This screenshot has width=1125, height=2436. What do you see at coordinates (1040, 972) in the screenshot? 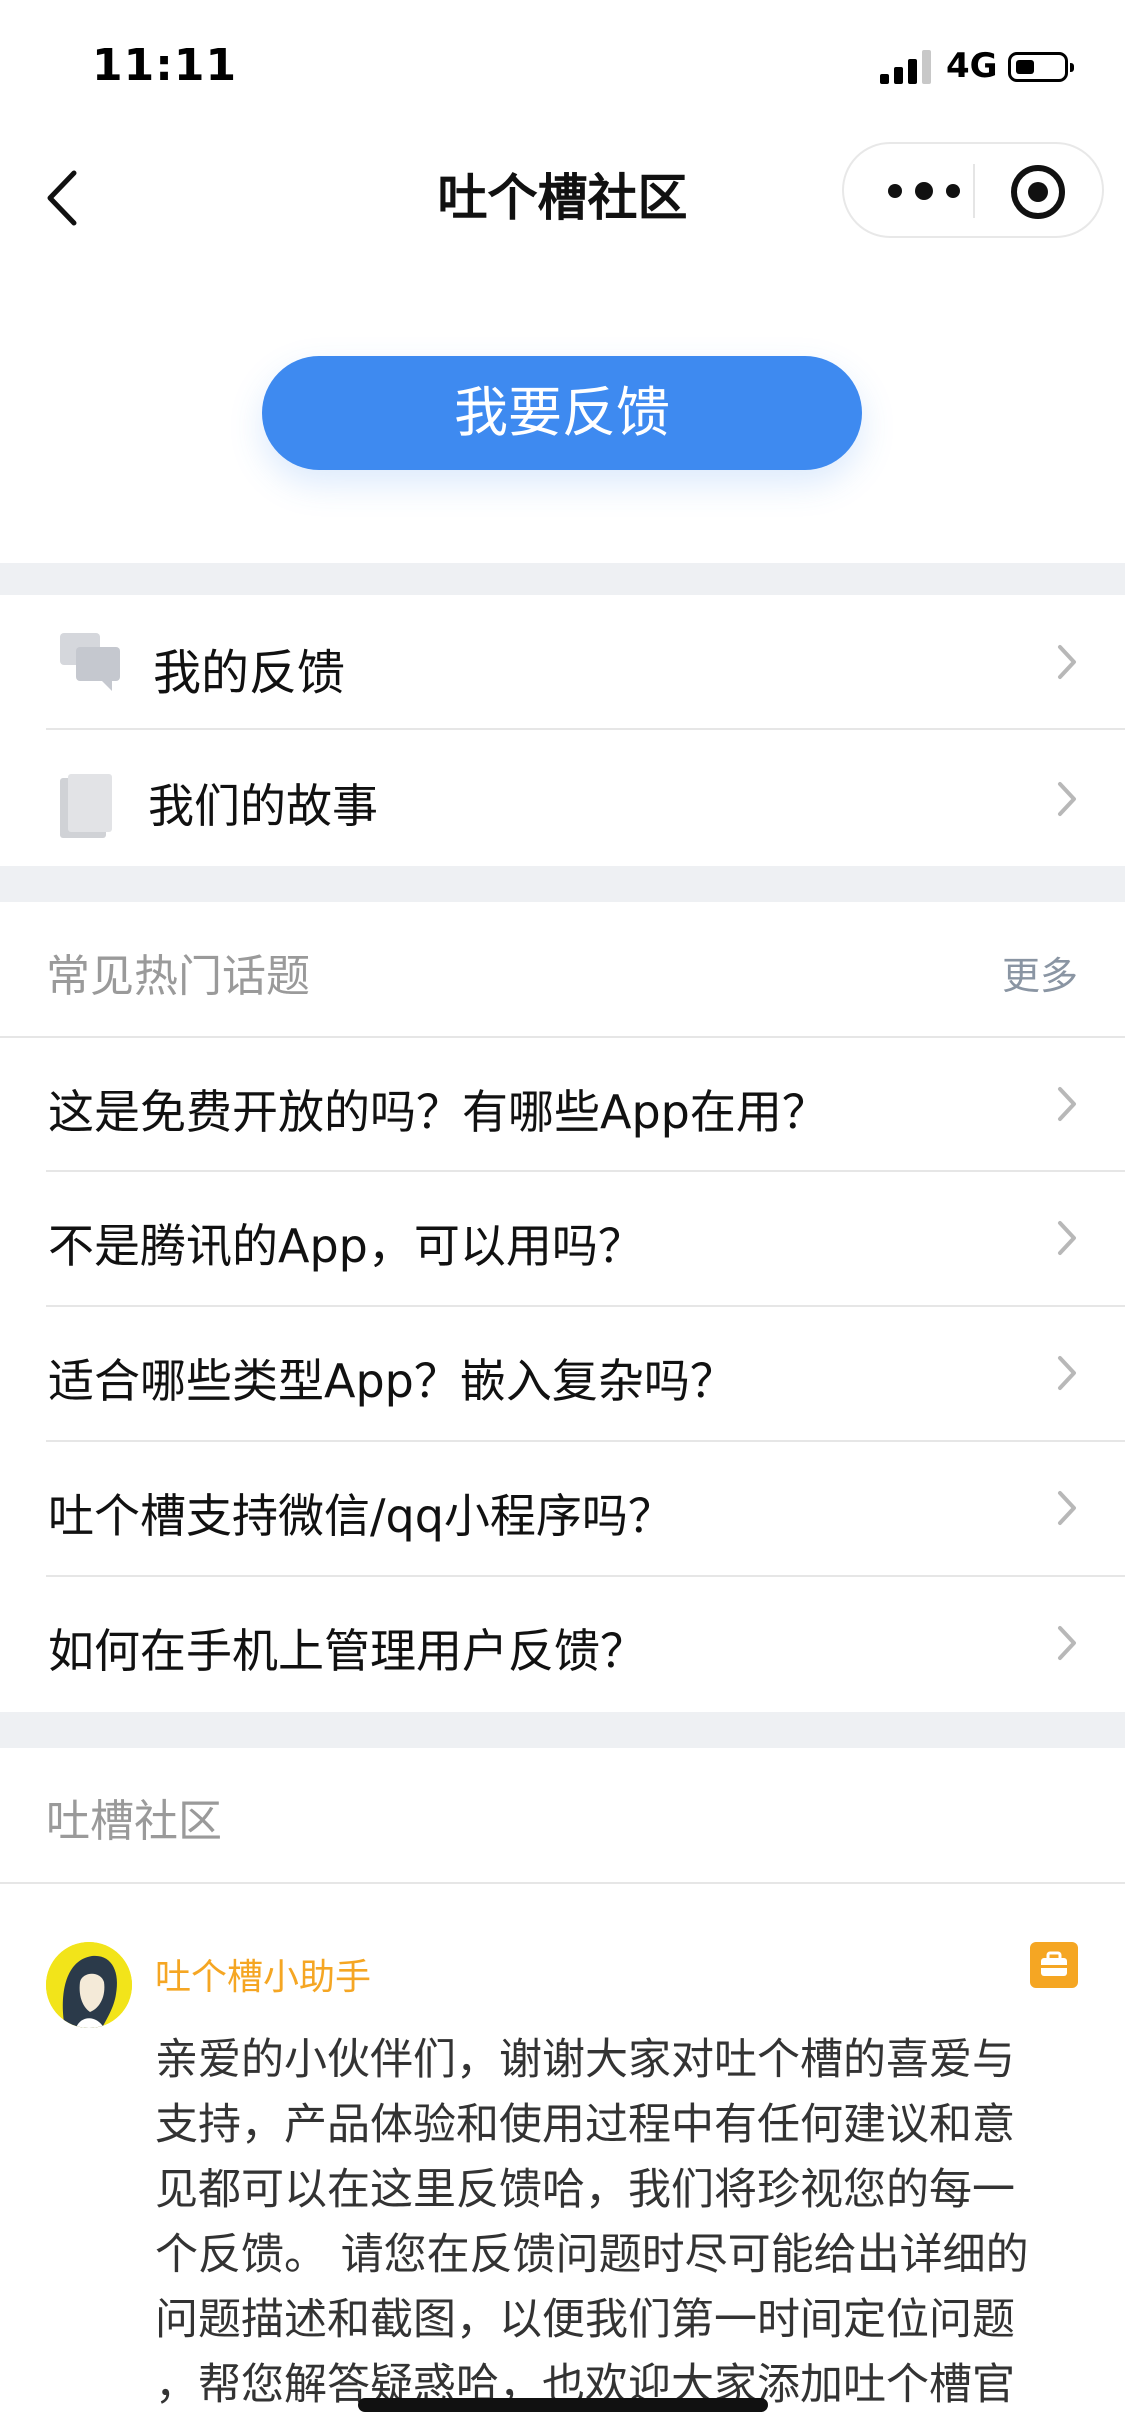
I see `more-link: 更多` at bounding box center [1040, 972].